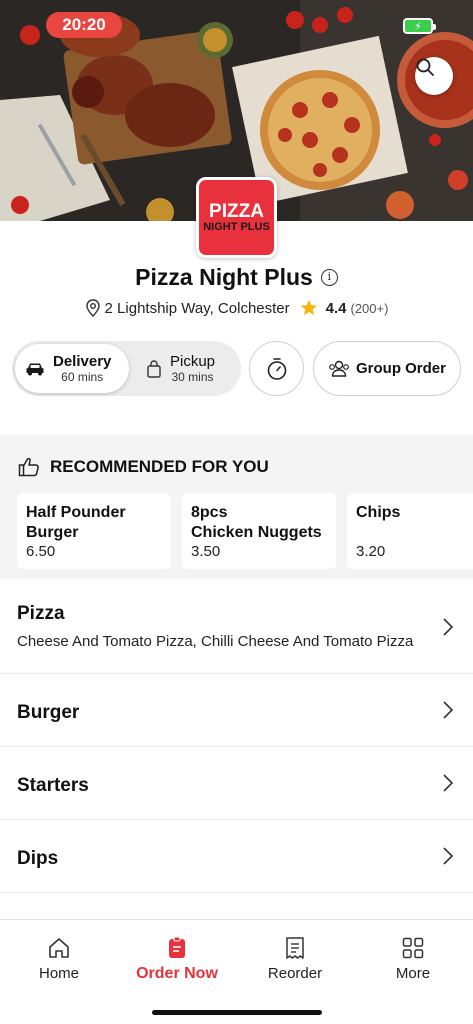  I want to click on tab-order-now-label: Order Now, so click(177, 973).